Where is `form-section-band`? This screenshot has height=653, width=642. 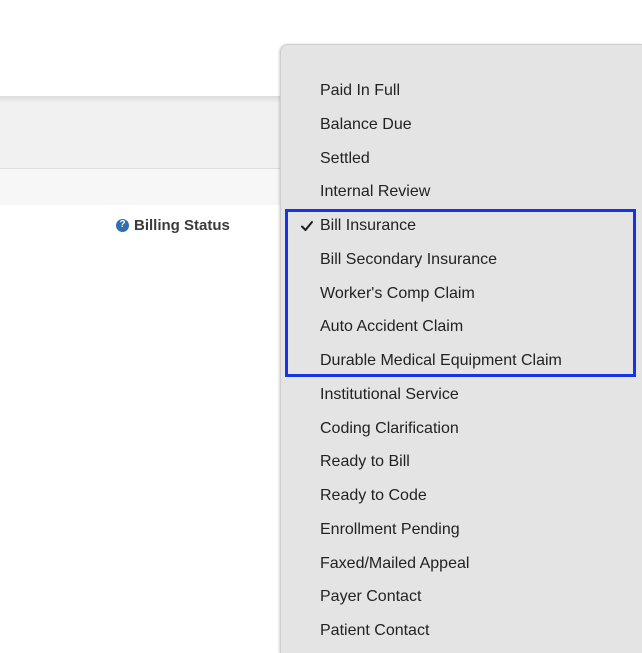 form-section-band is located at coordinates (150, 136).